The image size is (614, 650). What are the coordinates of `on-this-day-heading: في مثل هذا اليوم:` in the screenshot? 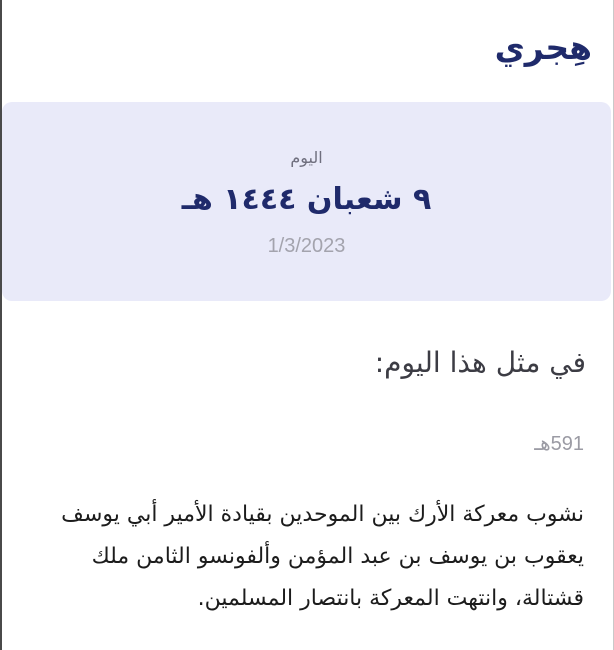 It's located at (480, 362).